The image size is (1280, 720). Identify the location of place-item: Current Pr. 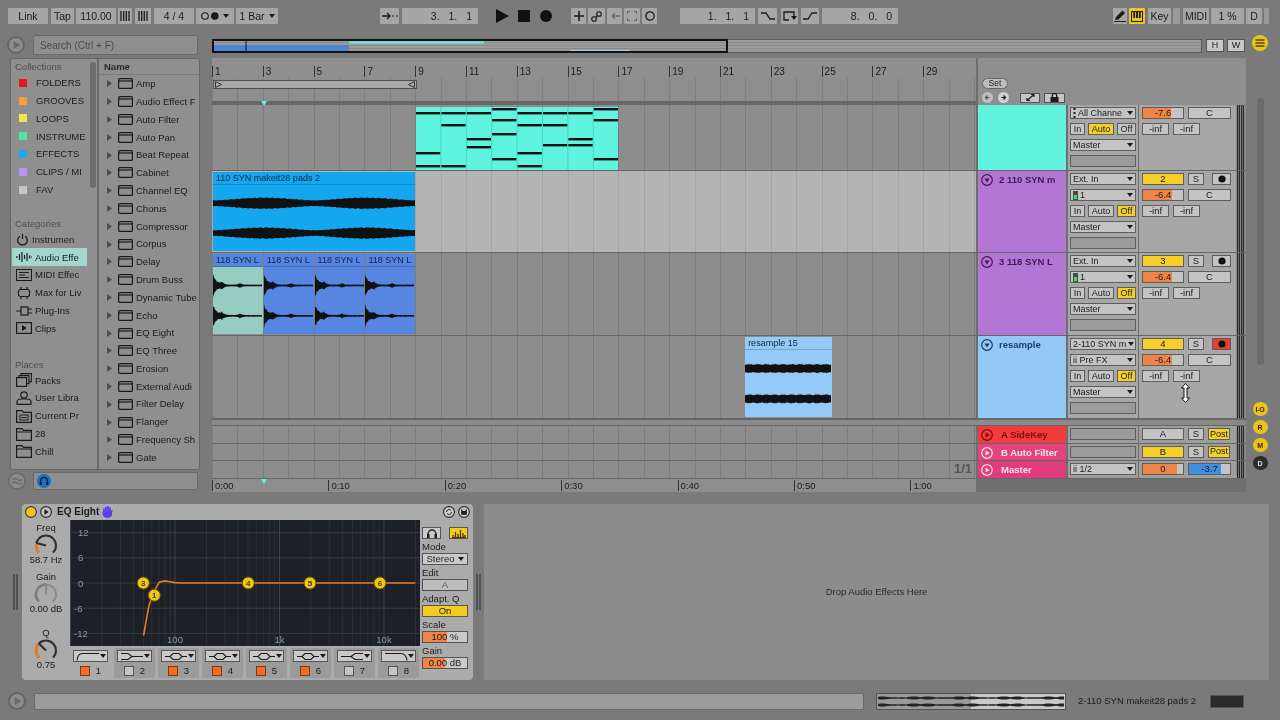
(49, 415).